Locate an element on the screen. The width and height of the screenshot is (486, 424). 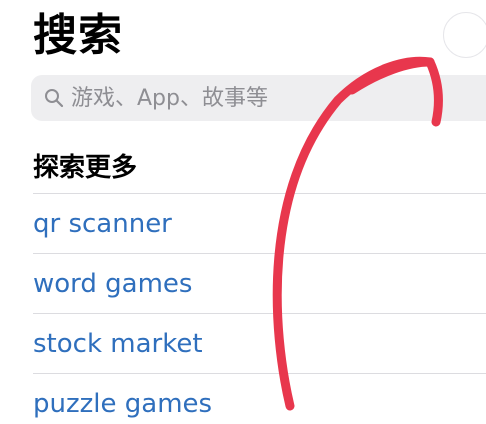
search-bar is located at coordinates (258, 98).